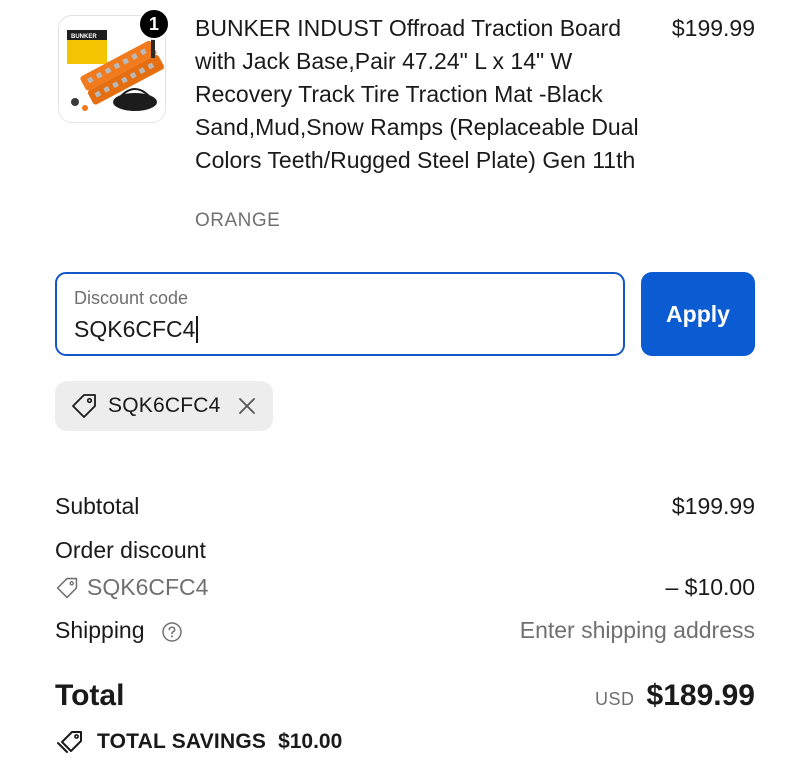 Image resolution: width=799 pixels, height=776 pixels. I want to click on total-savings-label: TOTAL SAVINGS, so click(182, 741).